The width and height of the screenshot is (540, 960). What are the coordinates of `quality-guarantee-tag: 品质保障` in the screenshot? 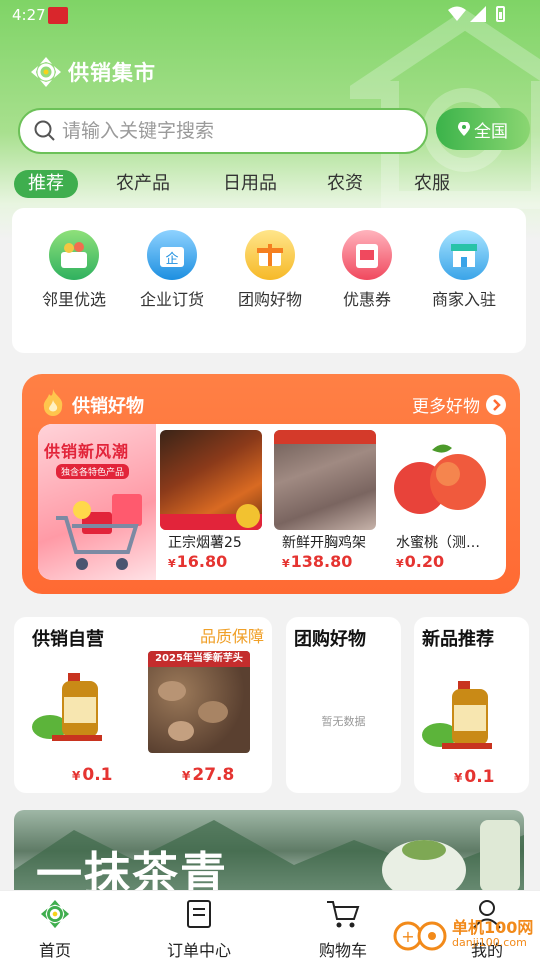 It's located at (231, 636).